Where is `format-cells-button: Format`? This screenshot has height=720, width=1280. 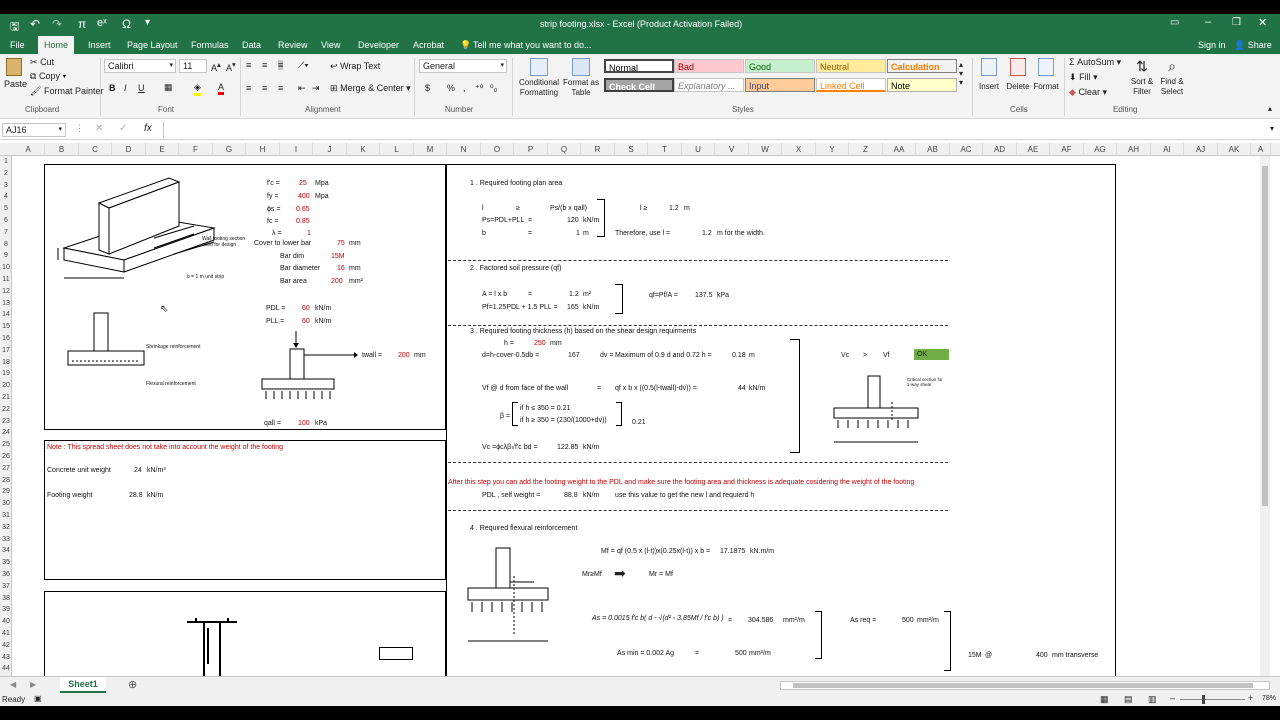
format-cells-button: Format is located at coordinates (1046, 74).